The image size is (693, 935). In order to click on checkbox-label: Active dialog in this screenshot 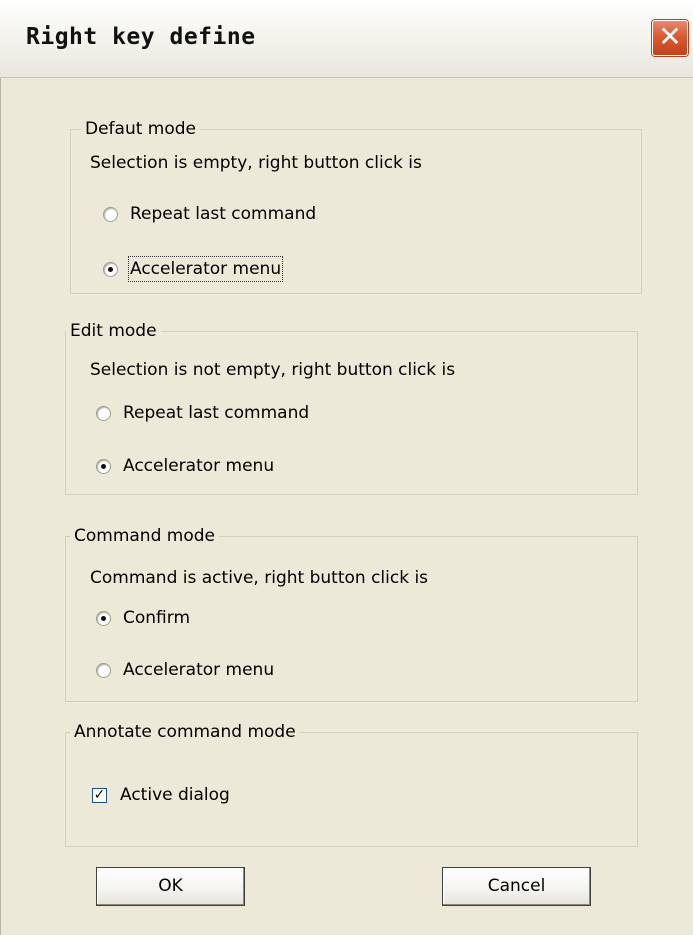, I will do `click(175, 795)`.